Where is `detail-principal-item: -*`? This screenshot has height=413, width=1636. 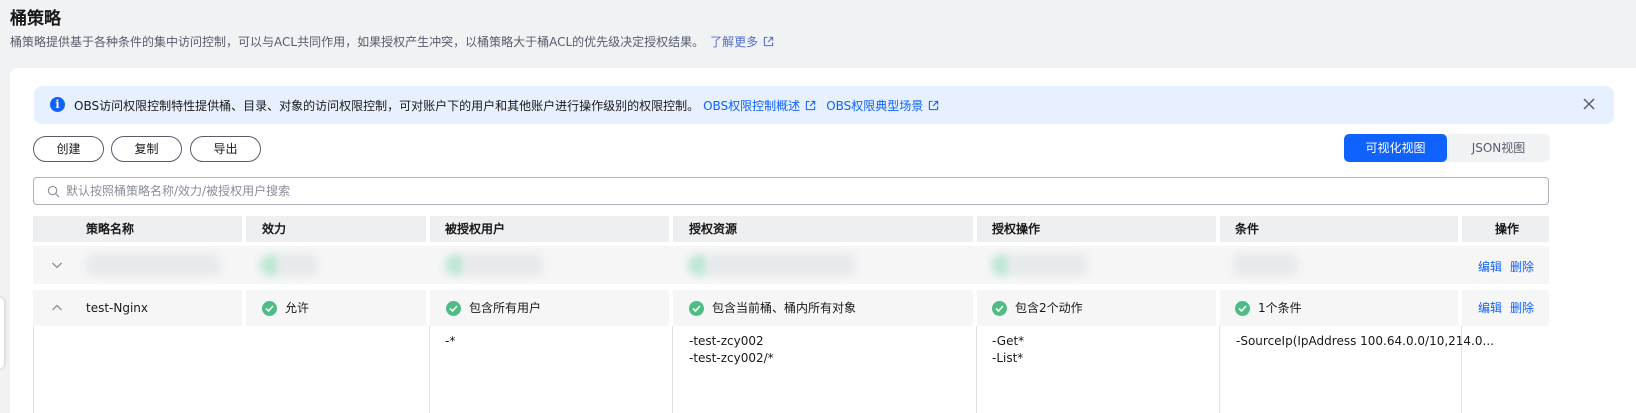 detail-principal-item: -* is located at coordinates (450, 341).